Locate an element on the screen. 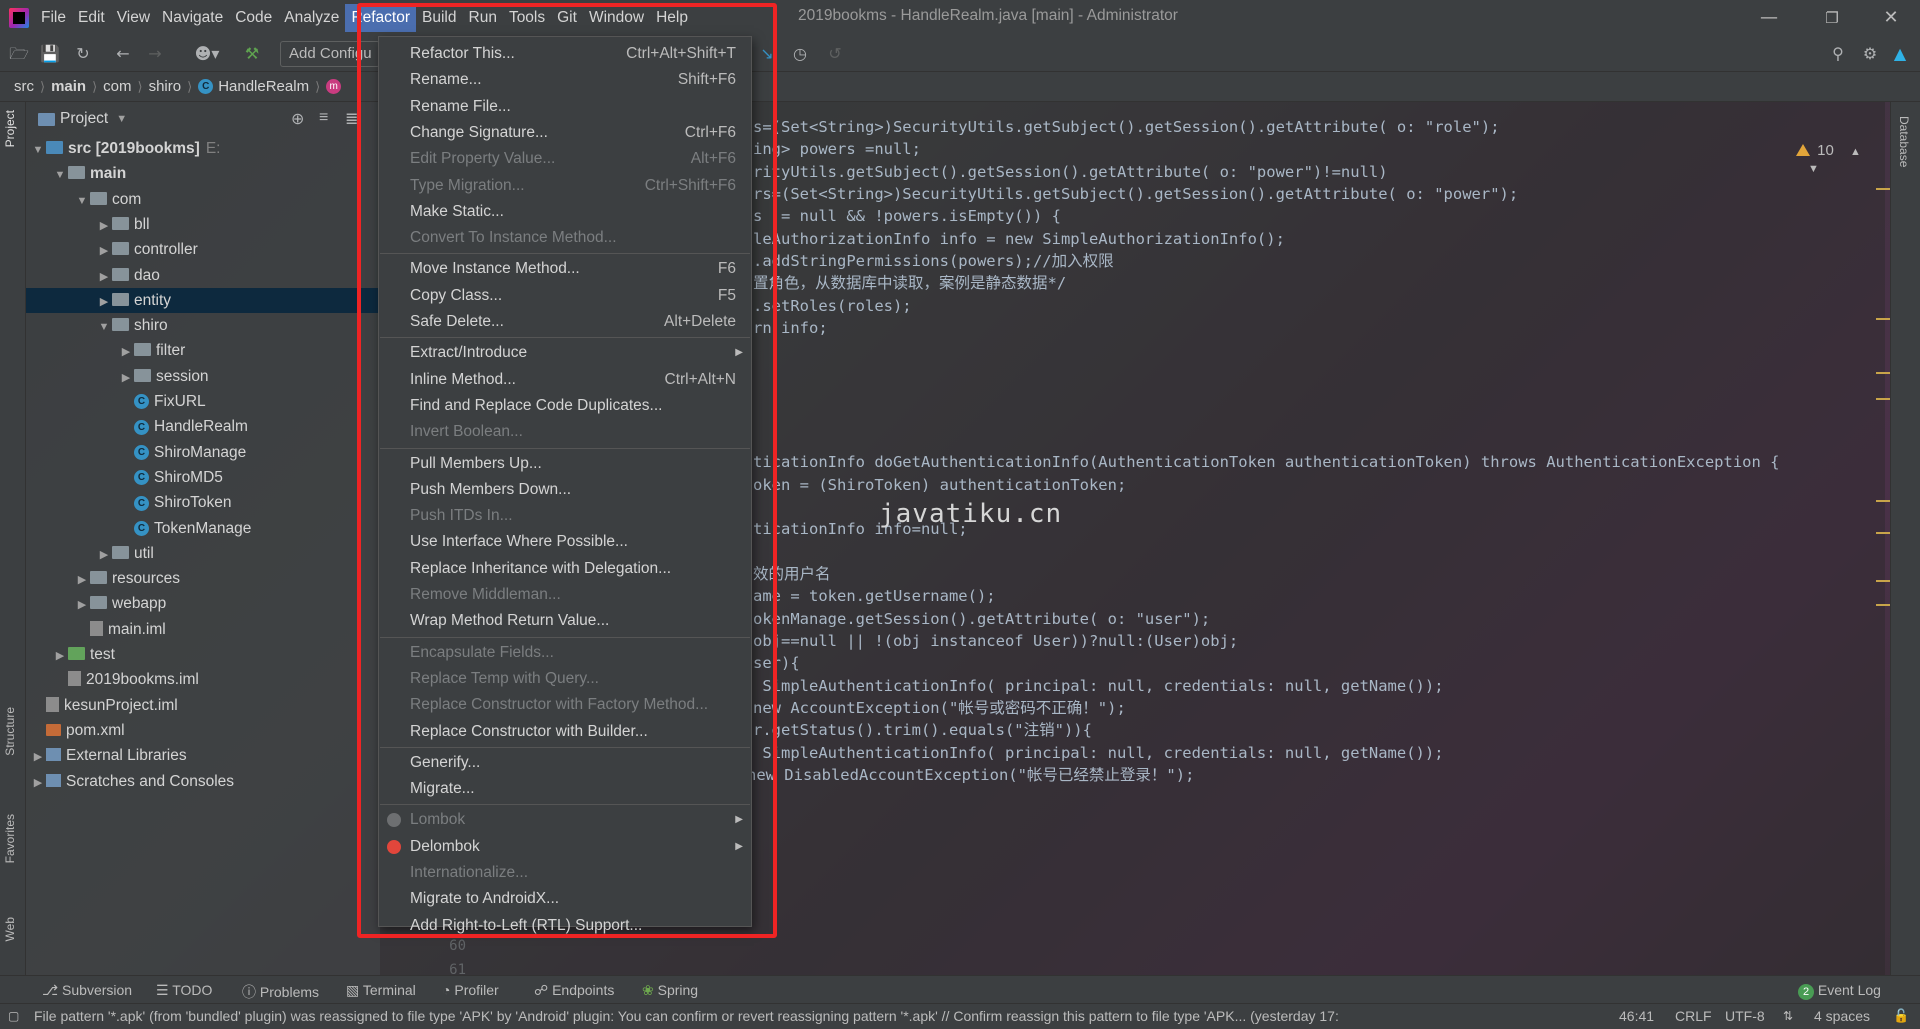 The height and width of the screenshot is (1029, 1920). breadcrumb-handlerealm: HandleRealm is located at coordinates (263, 86).